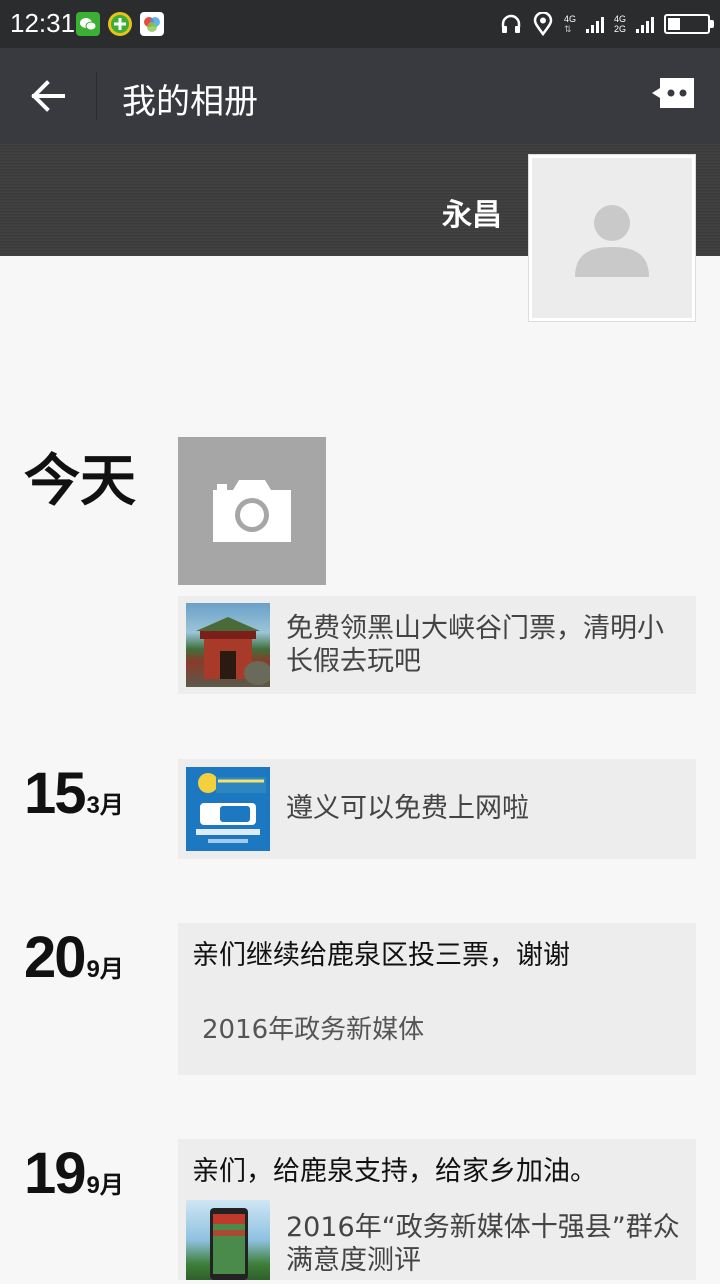  What do you see at coordinates (437, 1209) in the screenshot?
I see `shared-article-card: 亲们，给鹿泉支持，给家乡加油。 2016年“政务新媒体十强县”群众满意度测评` at bounding box center [437, 1209].